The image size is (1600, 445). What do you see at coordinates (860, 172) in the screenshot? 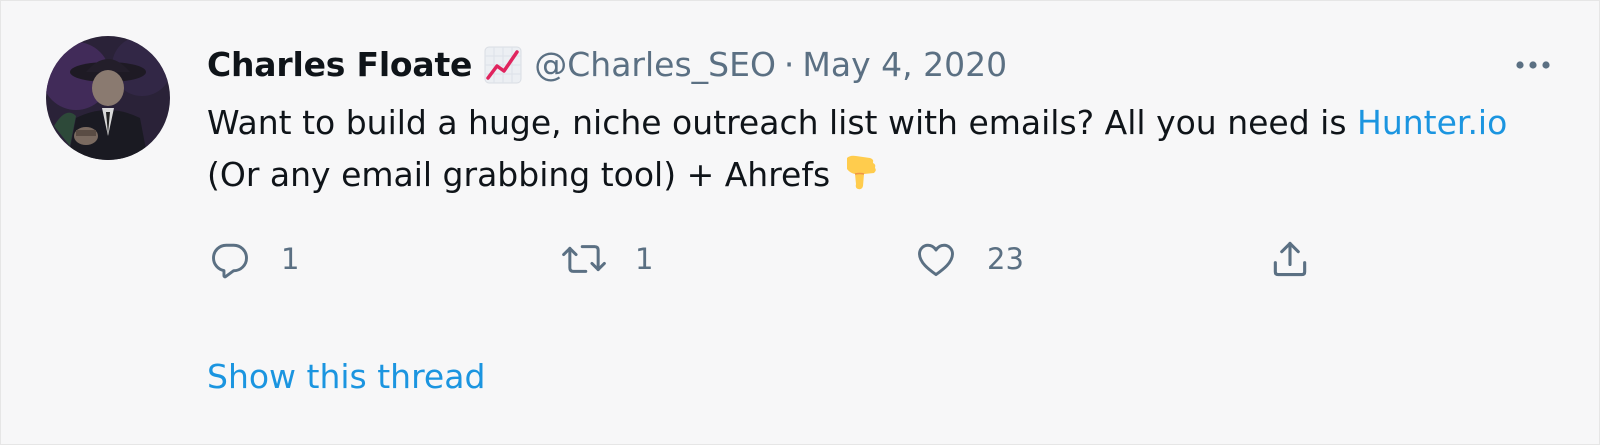
I see `backhand-index-pointing-down-emoji-icon` at bounding box center [860, 172].